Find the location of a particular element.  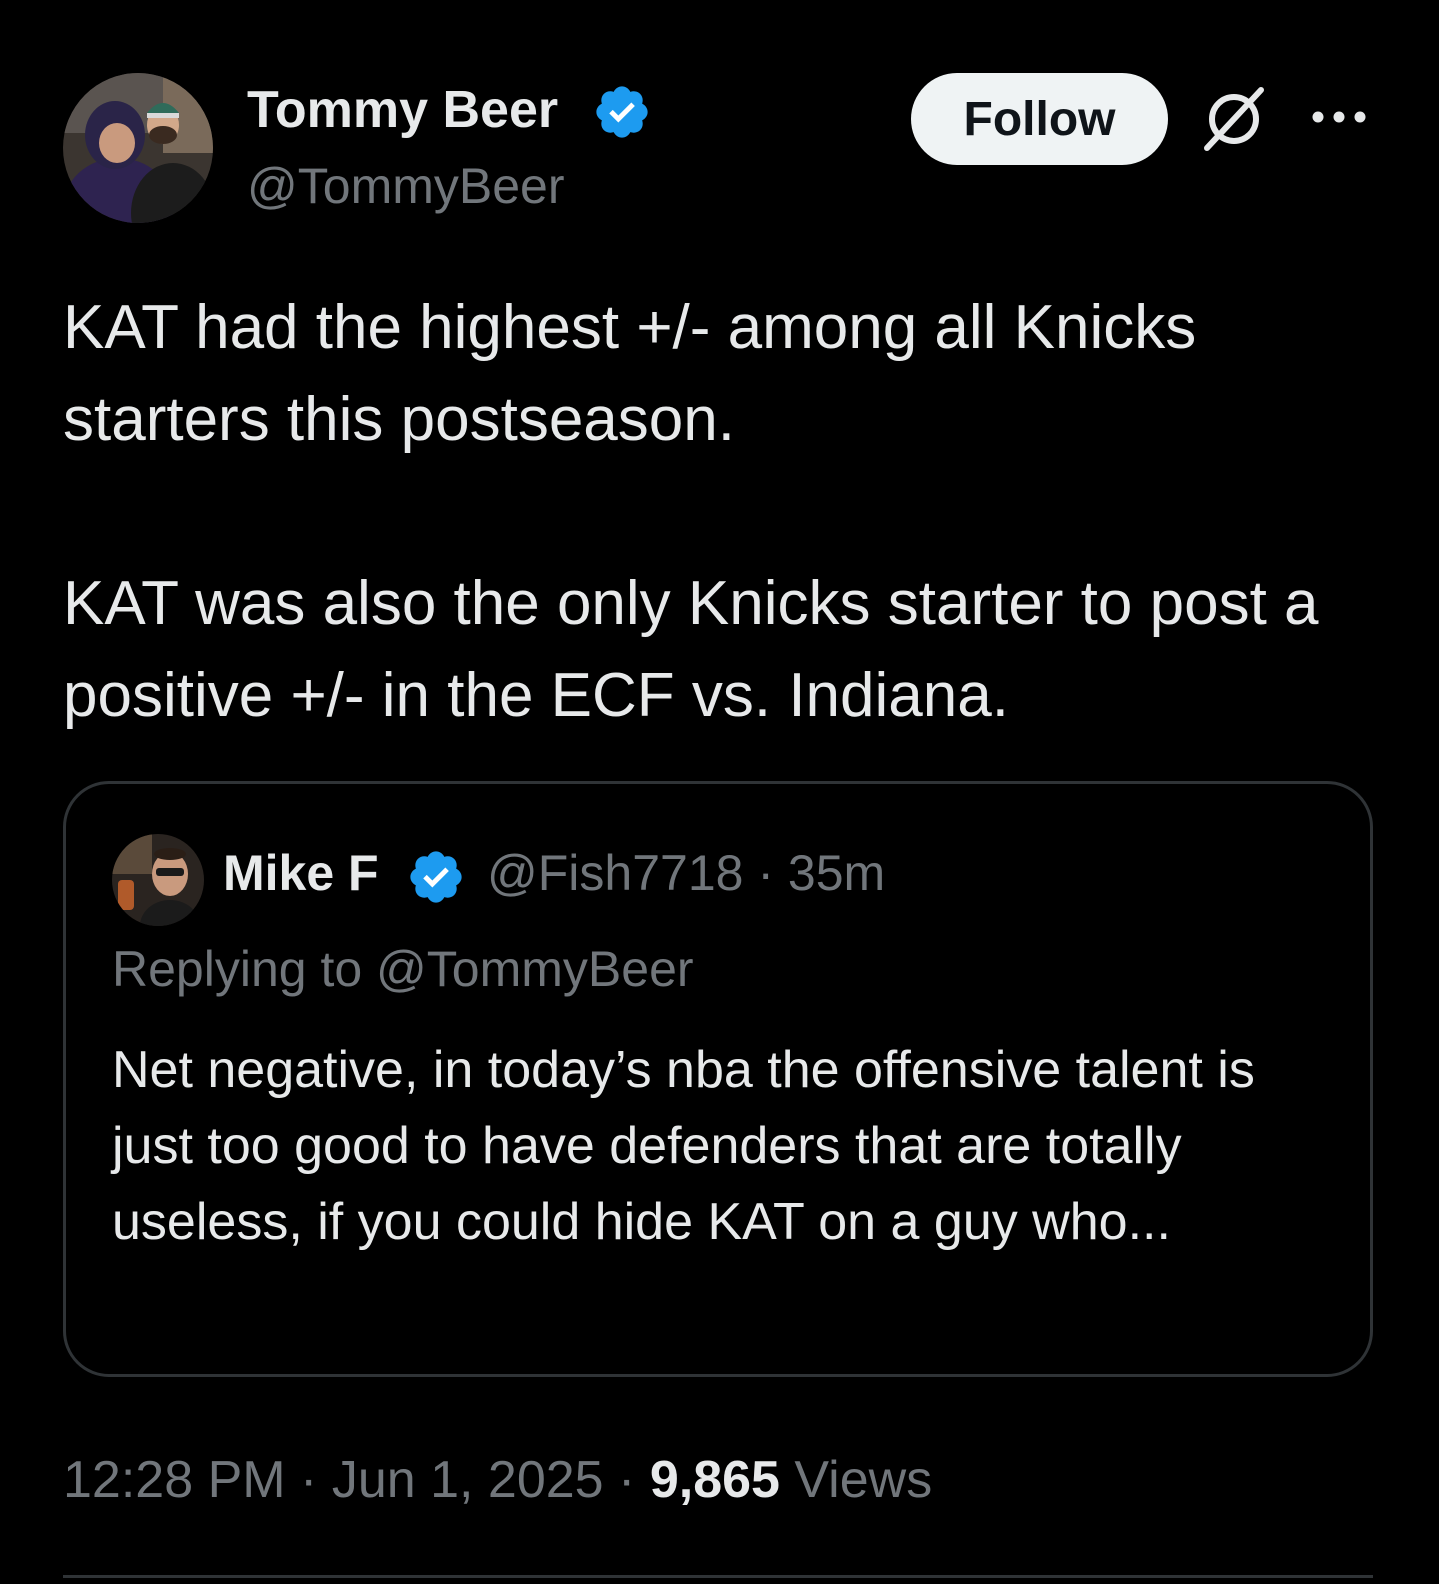

author-avatar is located at coordinates (138, 148).